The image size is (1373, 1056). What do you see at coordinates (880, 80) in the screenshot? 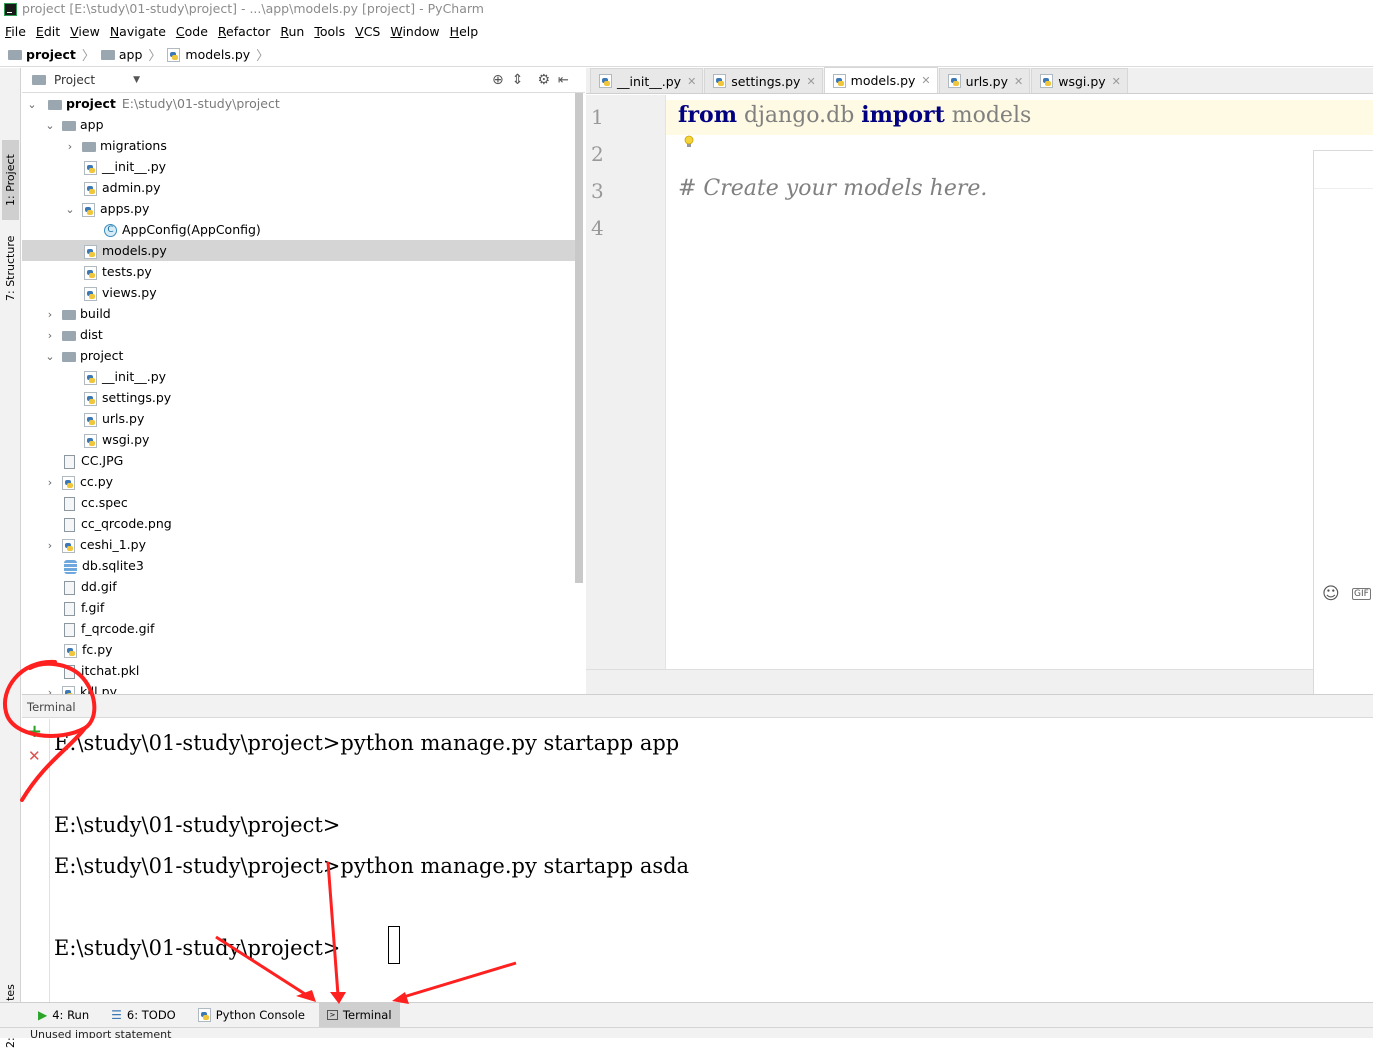
I see `tab-models-py: models.py ✕` at bounding box center [880, 80].